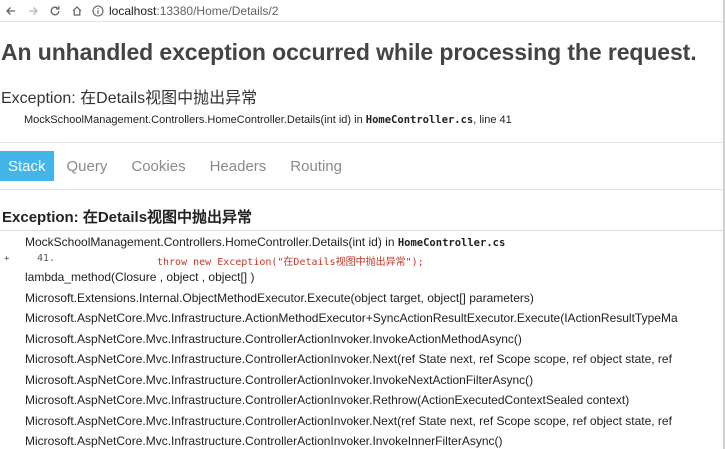  I want to click on url-host: localhost, so click(133, 10).